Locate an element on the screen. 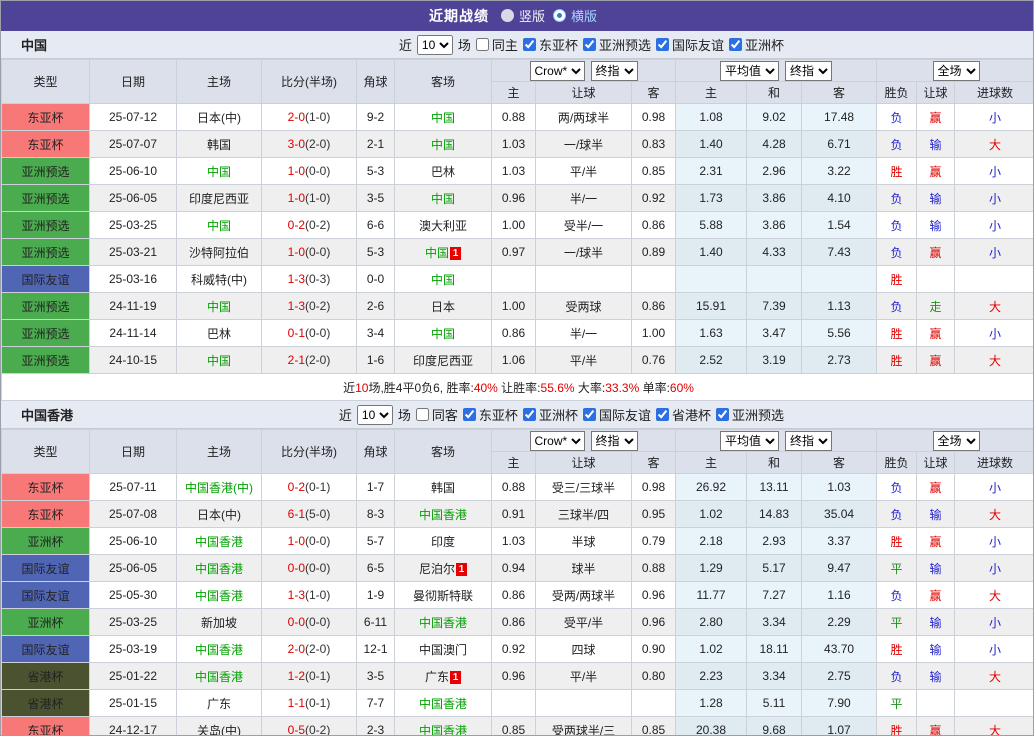 This screenshot has height=736, width=1034. result-handicap: 输 is located at coordinates (936, 198).